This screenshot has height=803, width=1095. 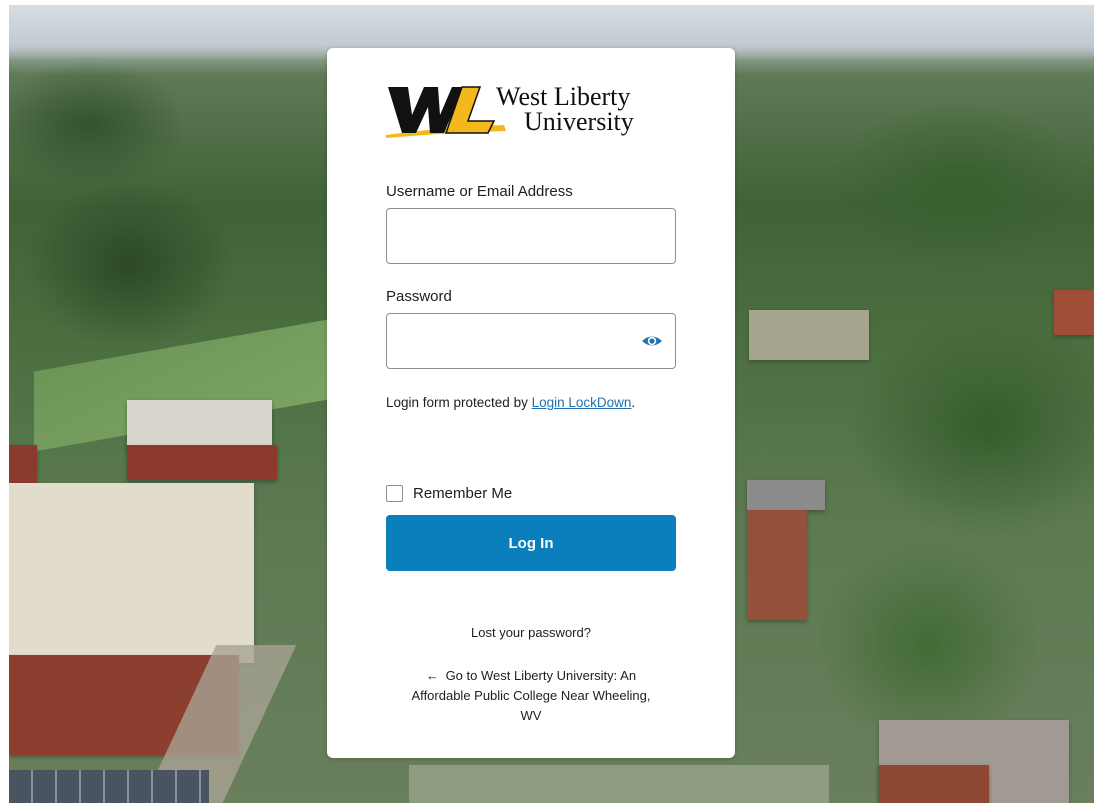 I want to click on logo-graphic: West Liberty University, so click(x=510, y=110).